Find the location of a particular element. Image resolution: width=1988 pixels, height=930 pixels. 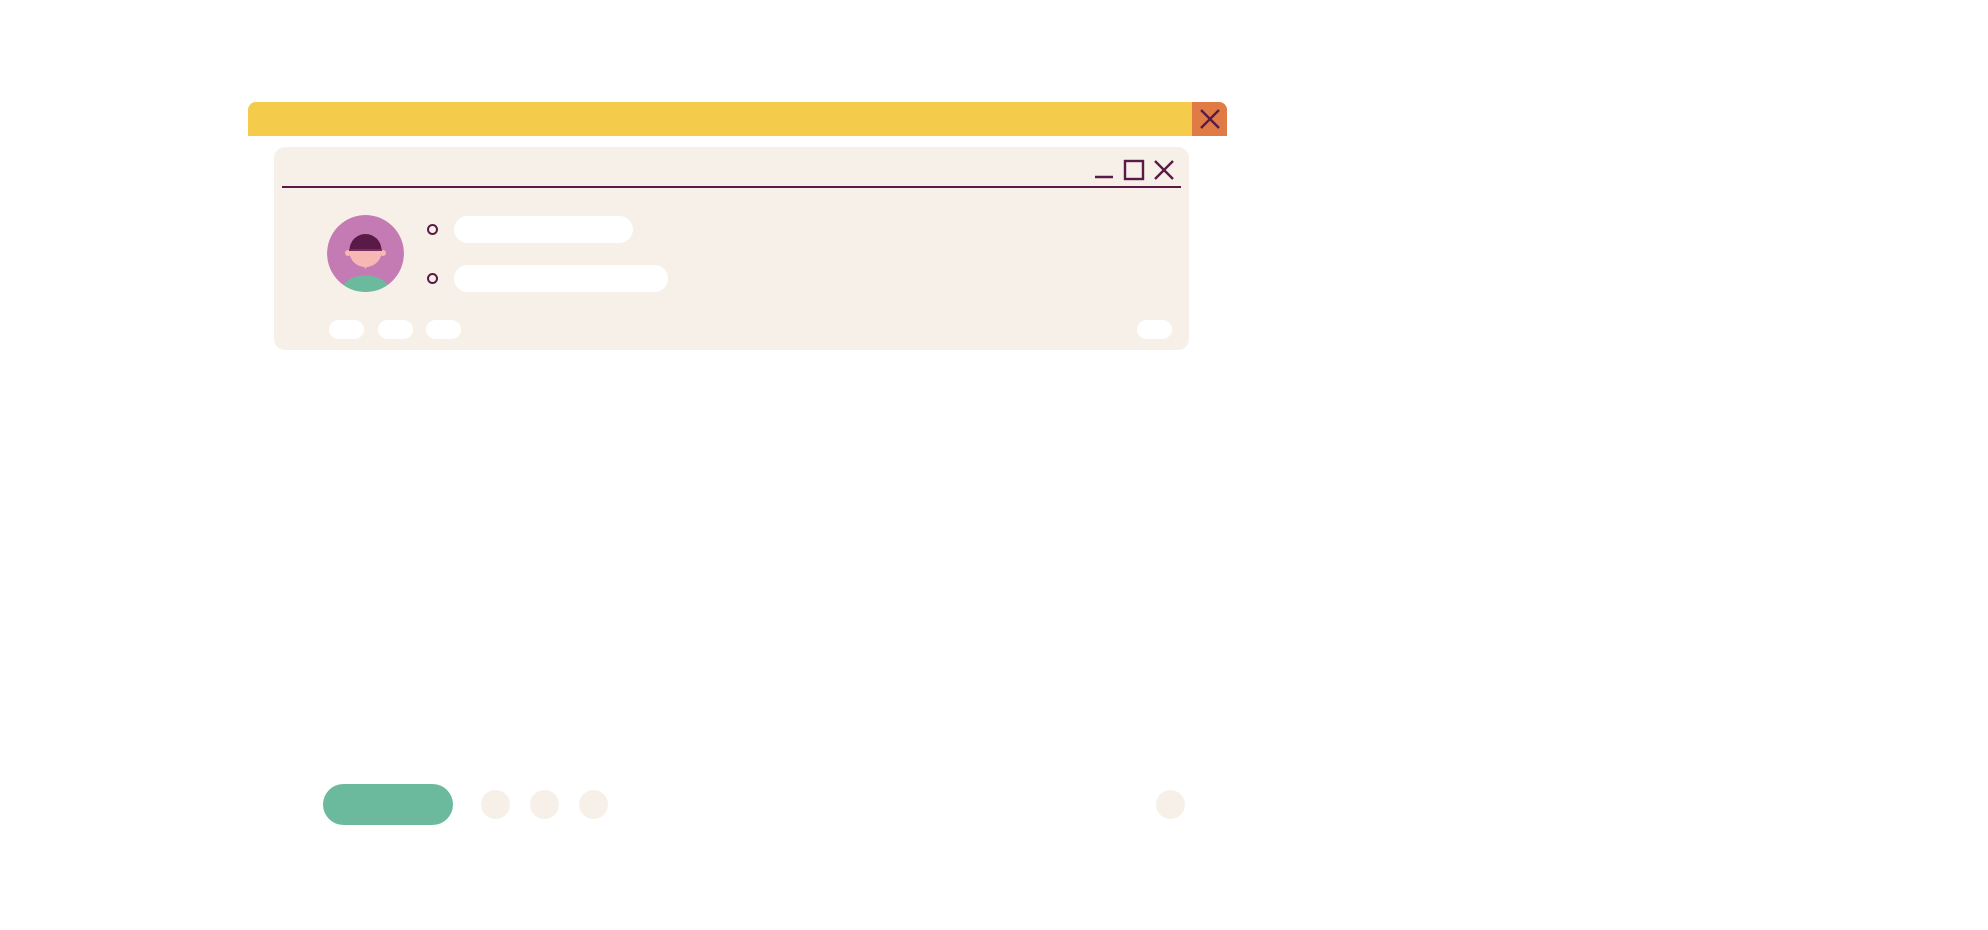

panel-divider is located at coordinates (731, 187).